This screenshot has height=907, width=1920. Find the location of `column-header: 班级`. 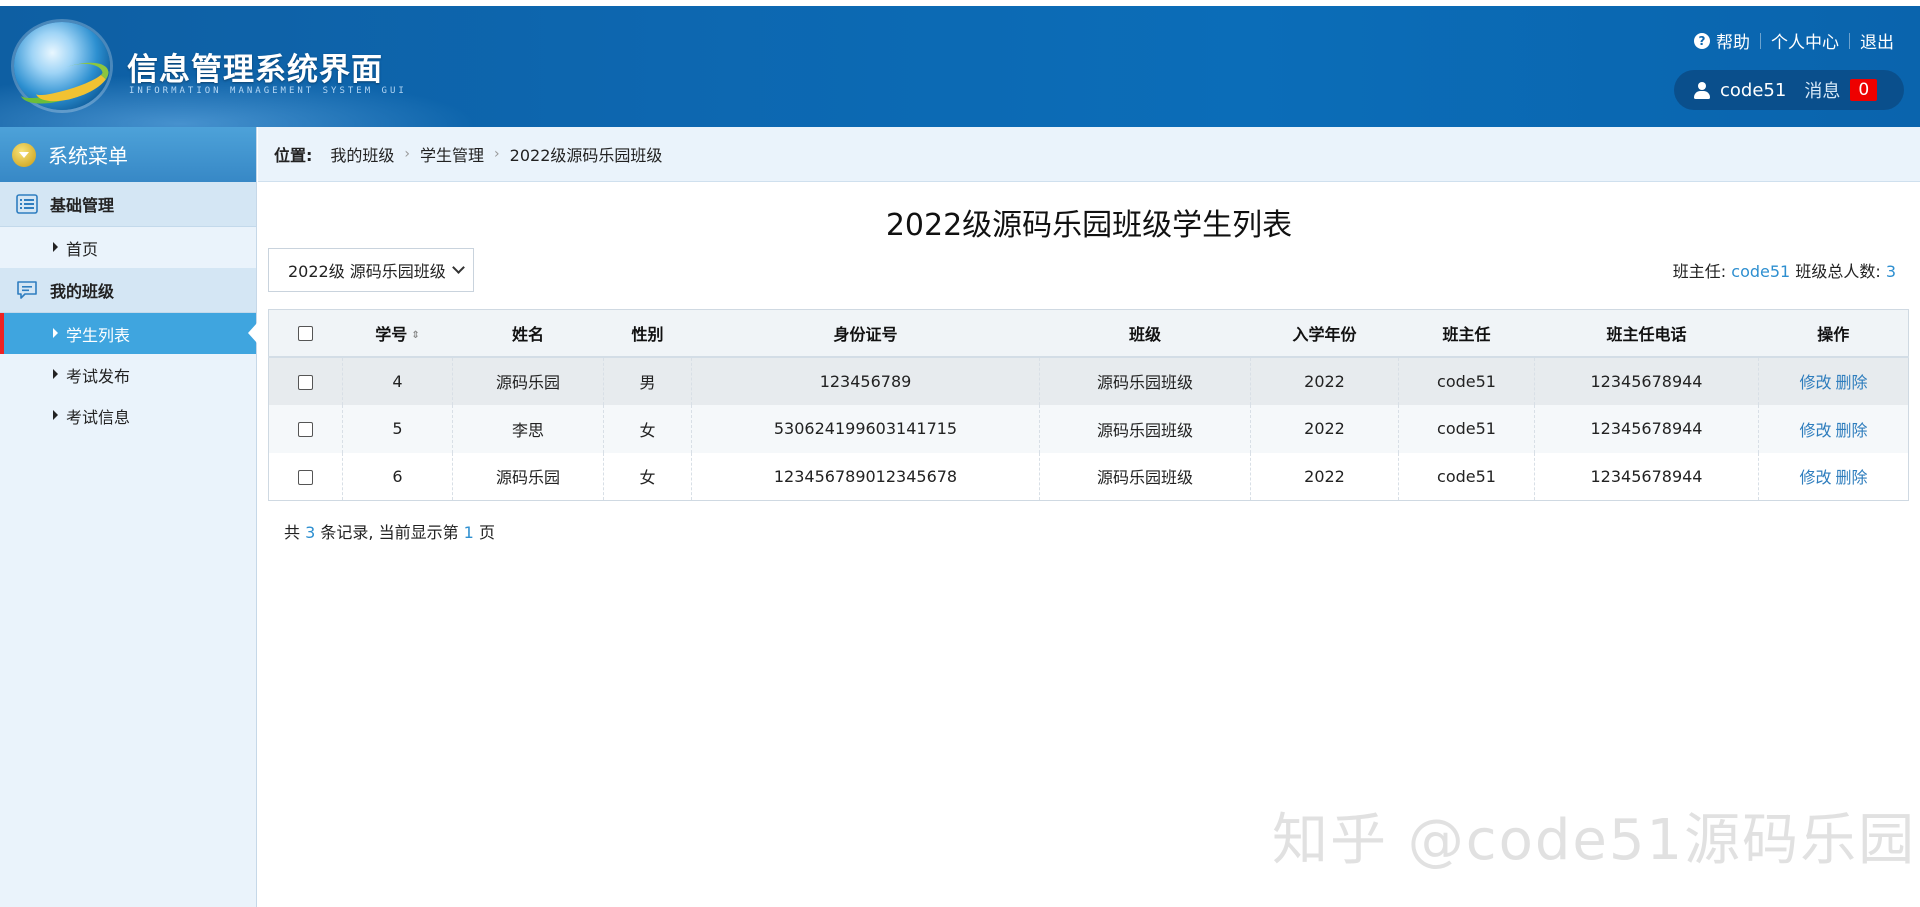

column-header: 班级 is located at coordinates (1145, 333).